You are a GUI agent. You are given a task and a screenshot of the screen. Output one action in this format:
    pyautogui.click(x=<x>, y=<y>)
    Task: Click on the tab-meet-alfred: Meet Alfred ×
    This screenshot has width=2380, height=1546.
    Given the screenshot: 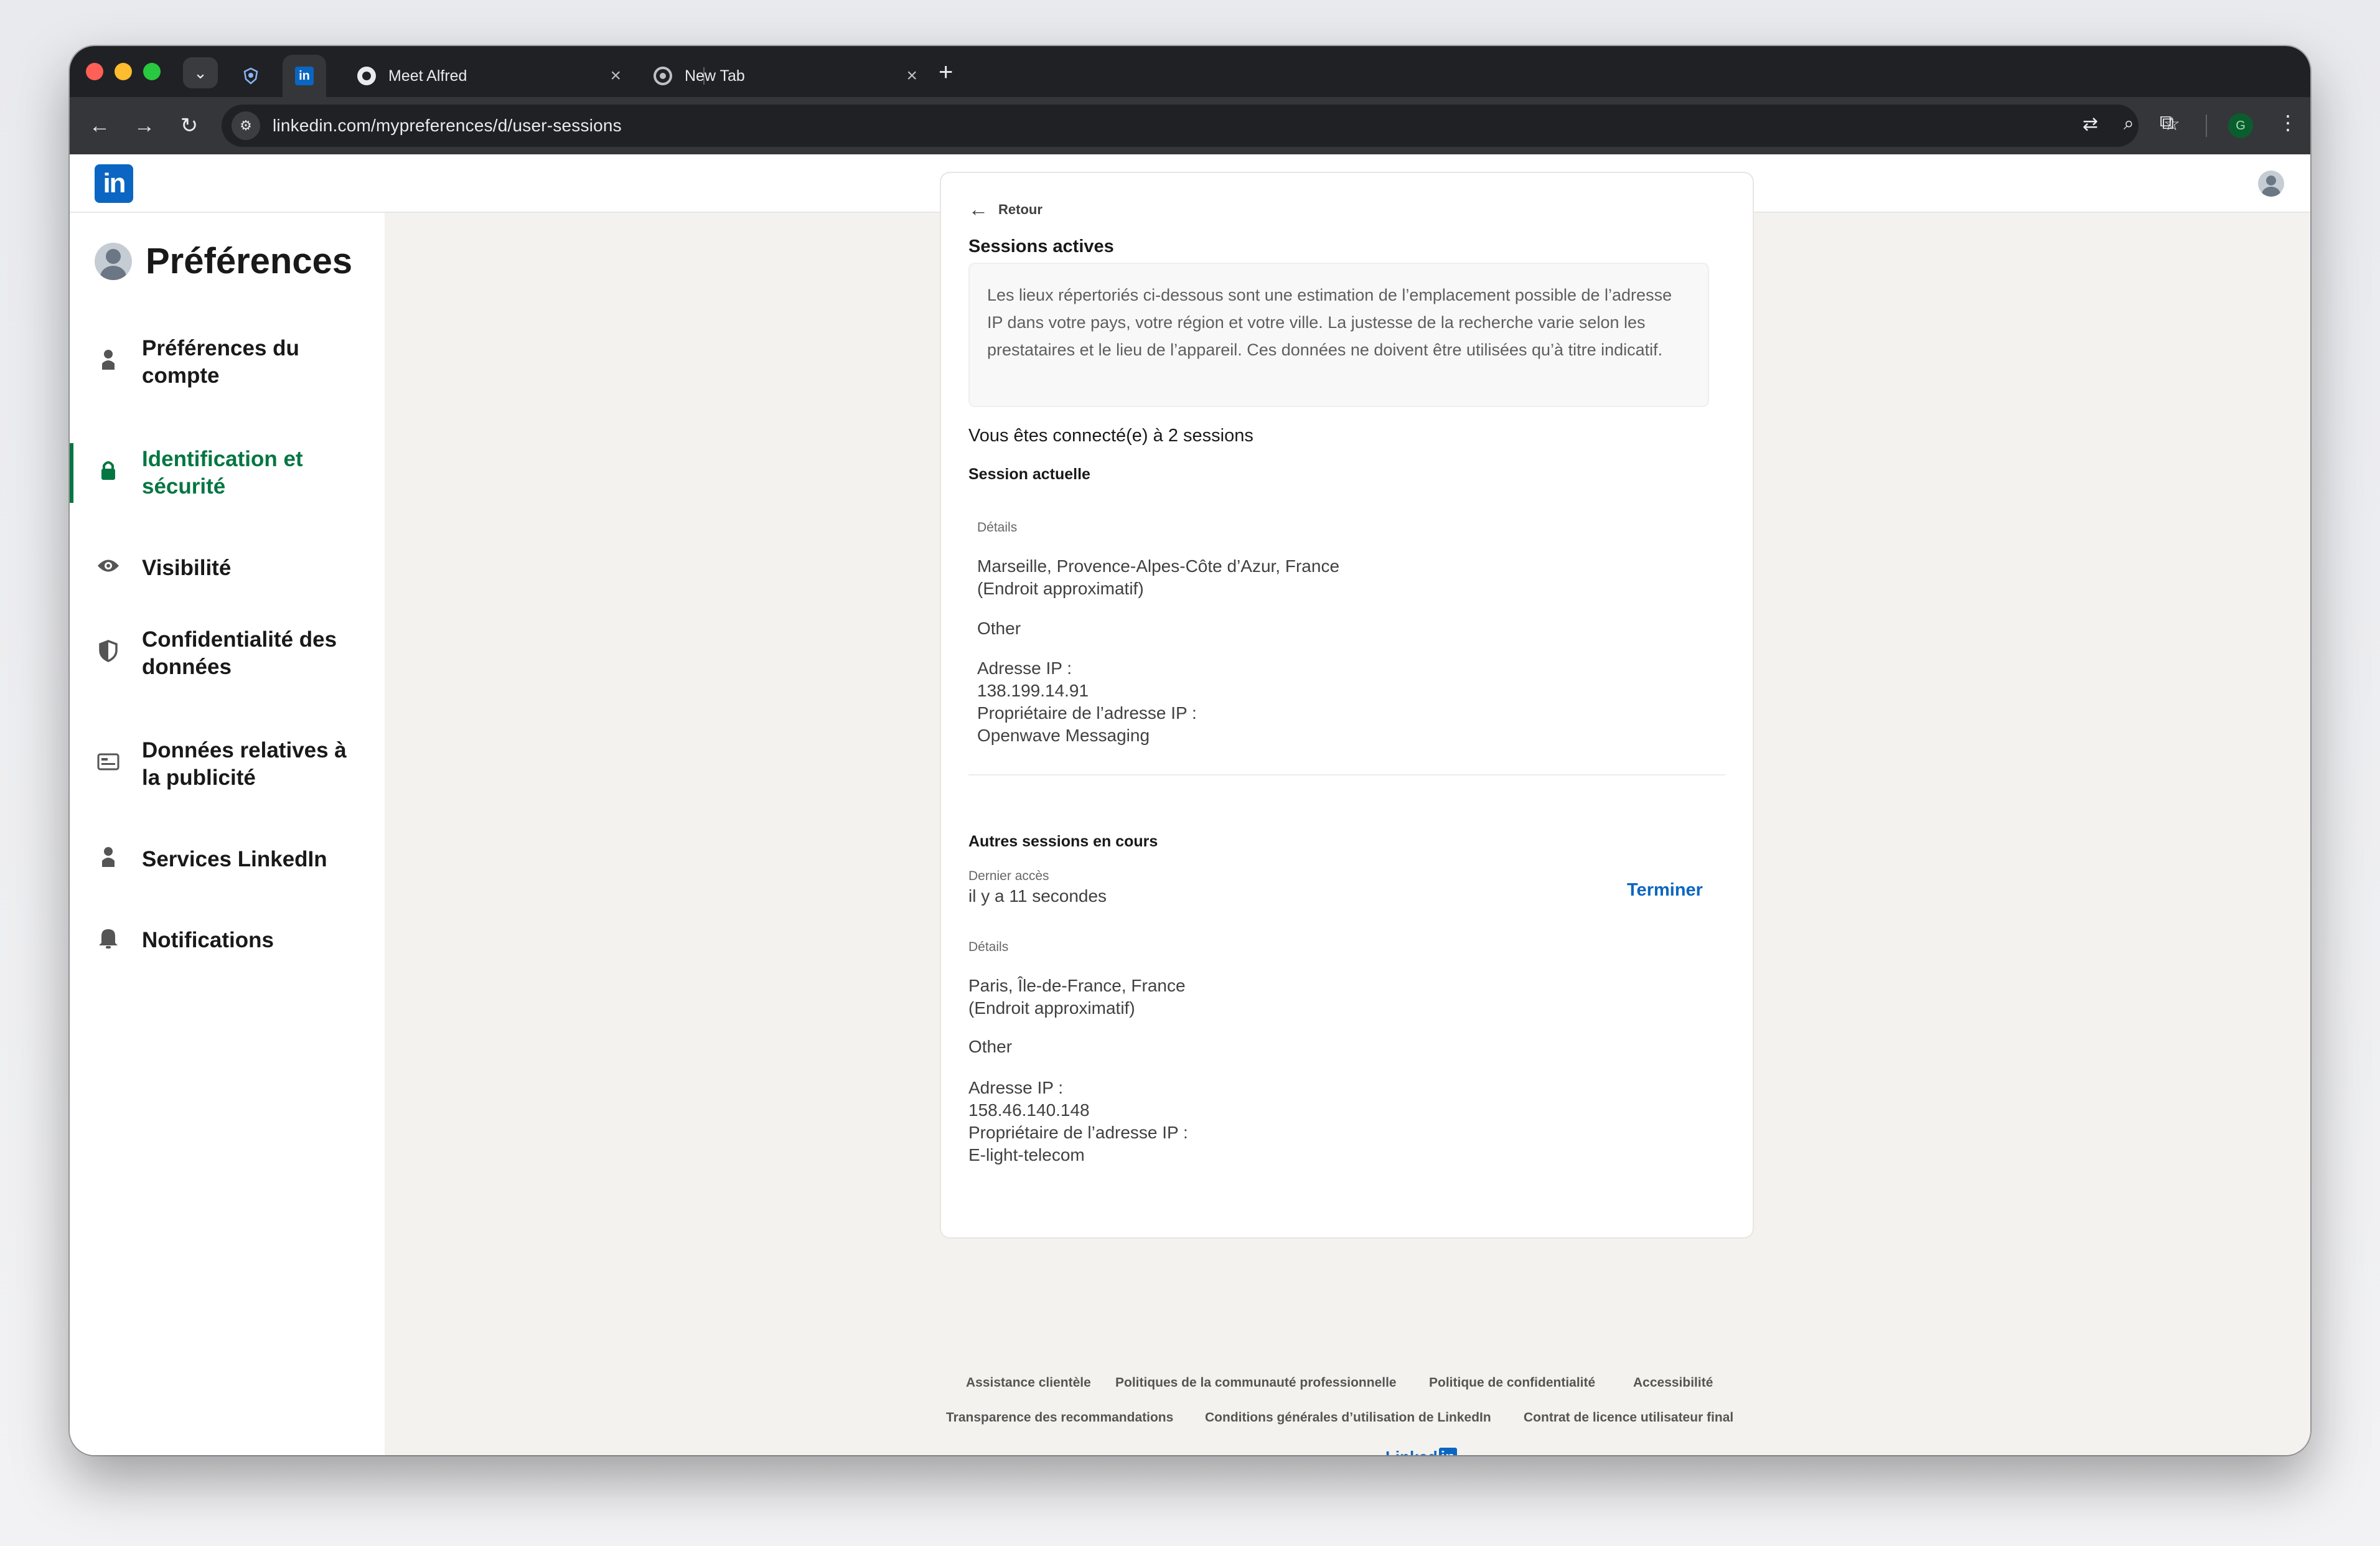 What is the action you would take?
    pyautogui.click(x=488, y=76)
    